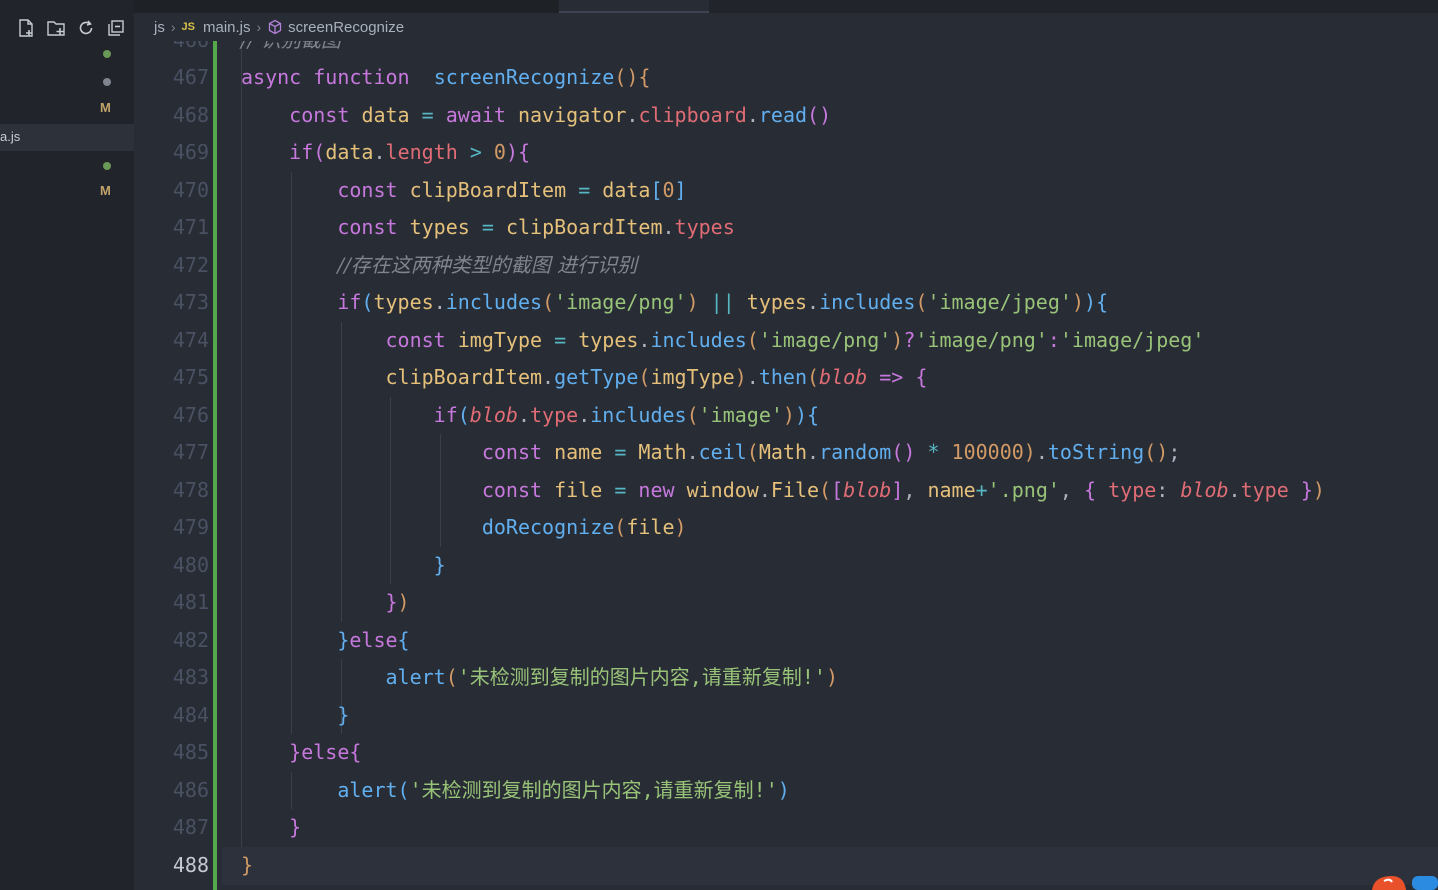 This screenshot has width=1438, height=890. Describe the element at coordinates (190, 227) in the screenshot. I see `line-number: 471` at that location.